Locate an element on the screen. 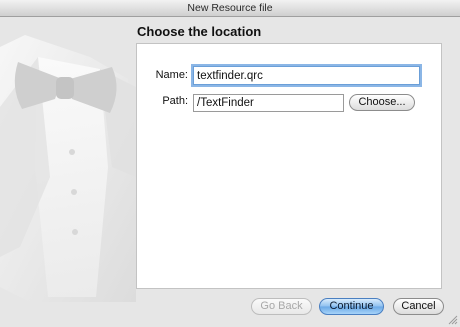 The height and width of the screenshot is (327, 460). path-label: Path: is located at coordinates (175, 101).